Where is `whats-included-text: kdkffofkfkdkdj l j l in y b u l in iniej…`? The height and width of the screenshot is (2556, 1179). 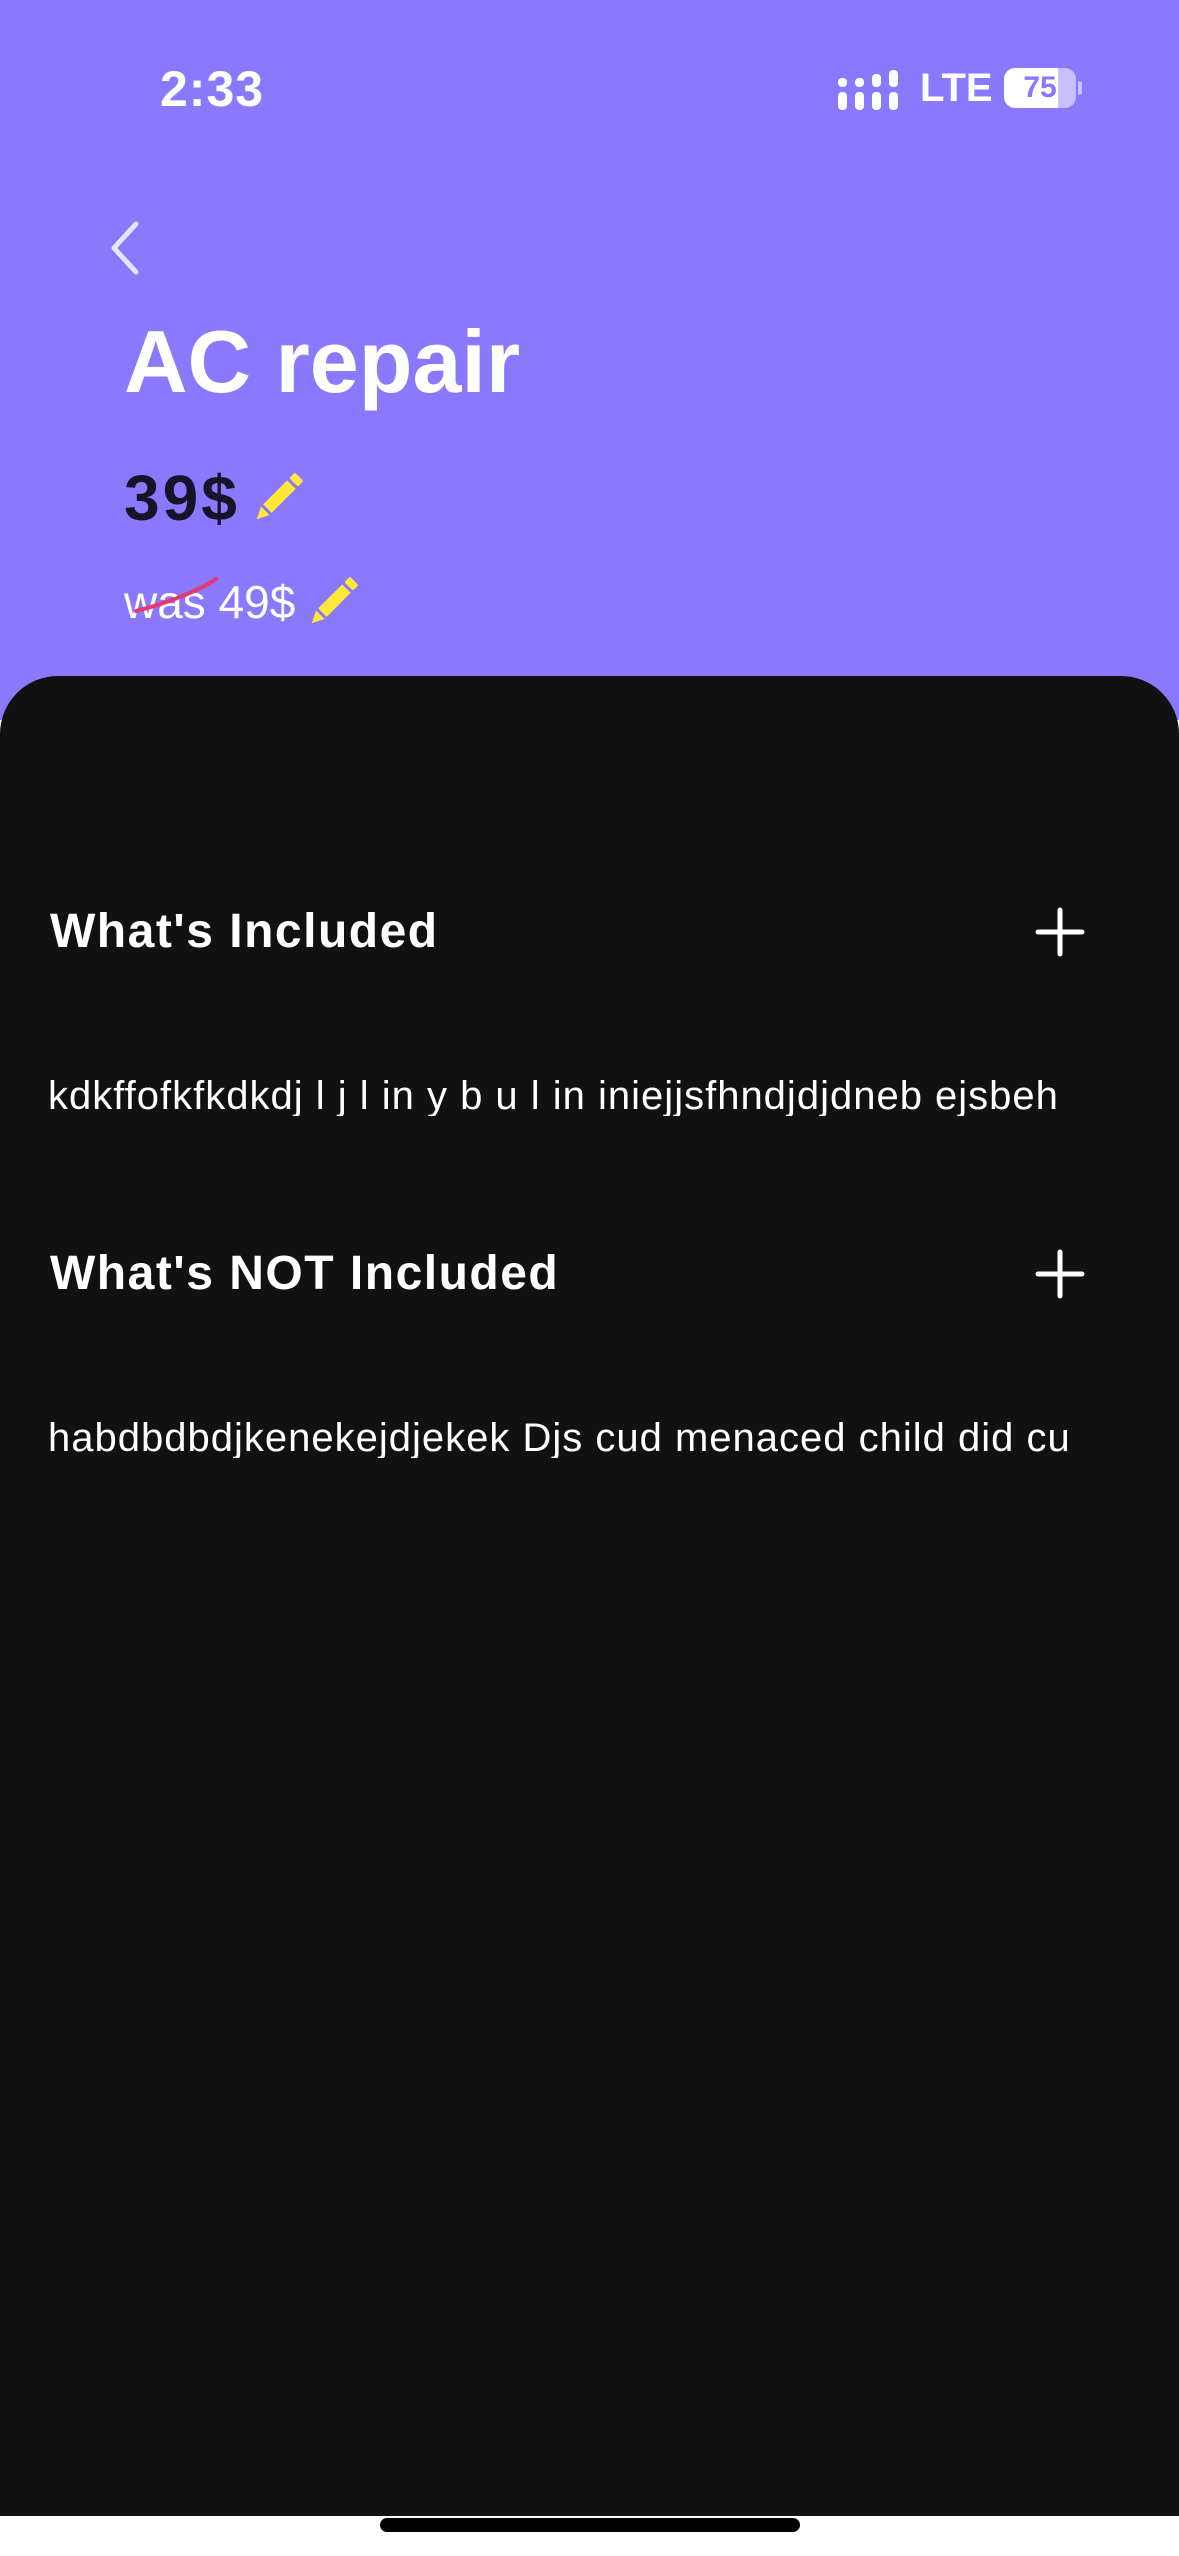 whats-included-text: kdkffofkfkdkdj l j l in y b u l in iniej… is located at coordinates (553, 1096).